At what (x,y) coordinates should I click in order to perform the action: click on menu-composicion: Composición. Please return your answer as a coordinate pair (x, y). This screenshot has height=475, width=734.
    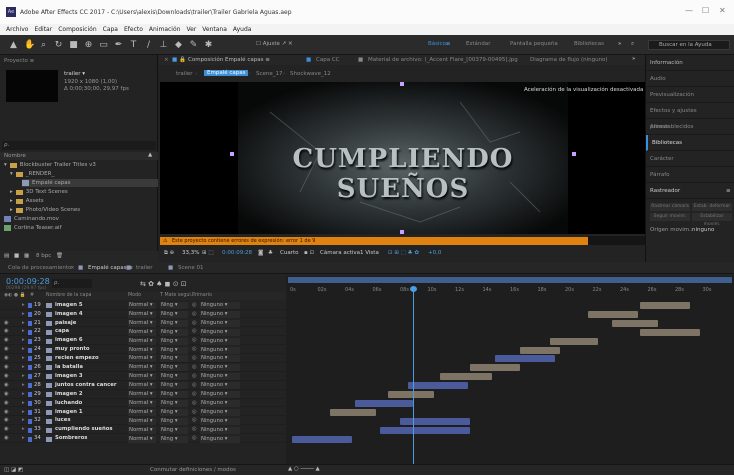
    Looking at the image, I should click on (77, 29).